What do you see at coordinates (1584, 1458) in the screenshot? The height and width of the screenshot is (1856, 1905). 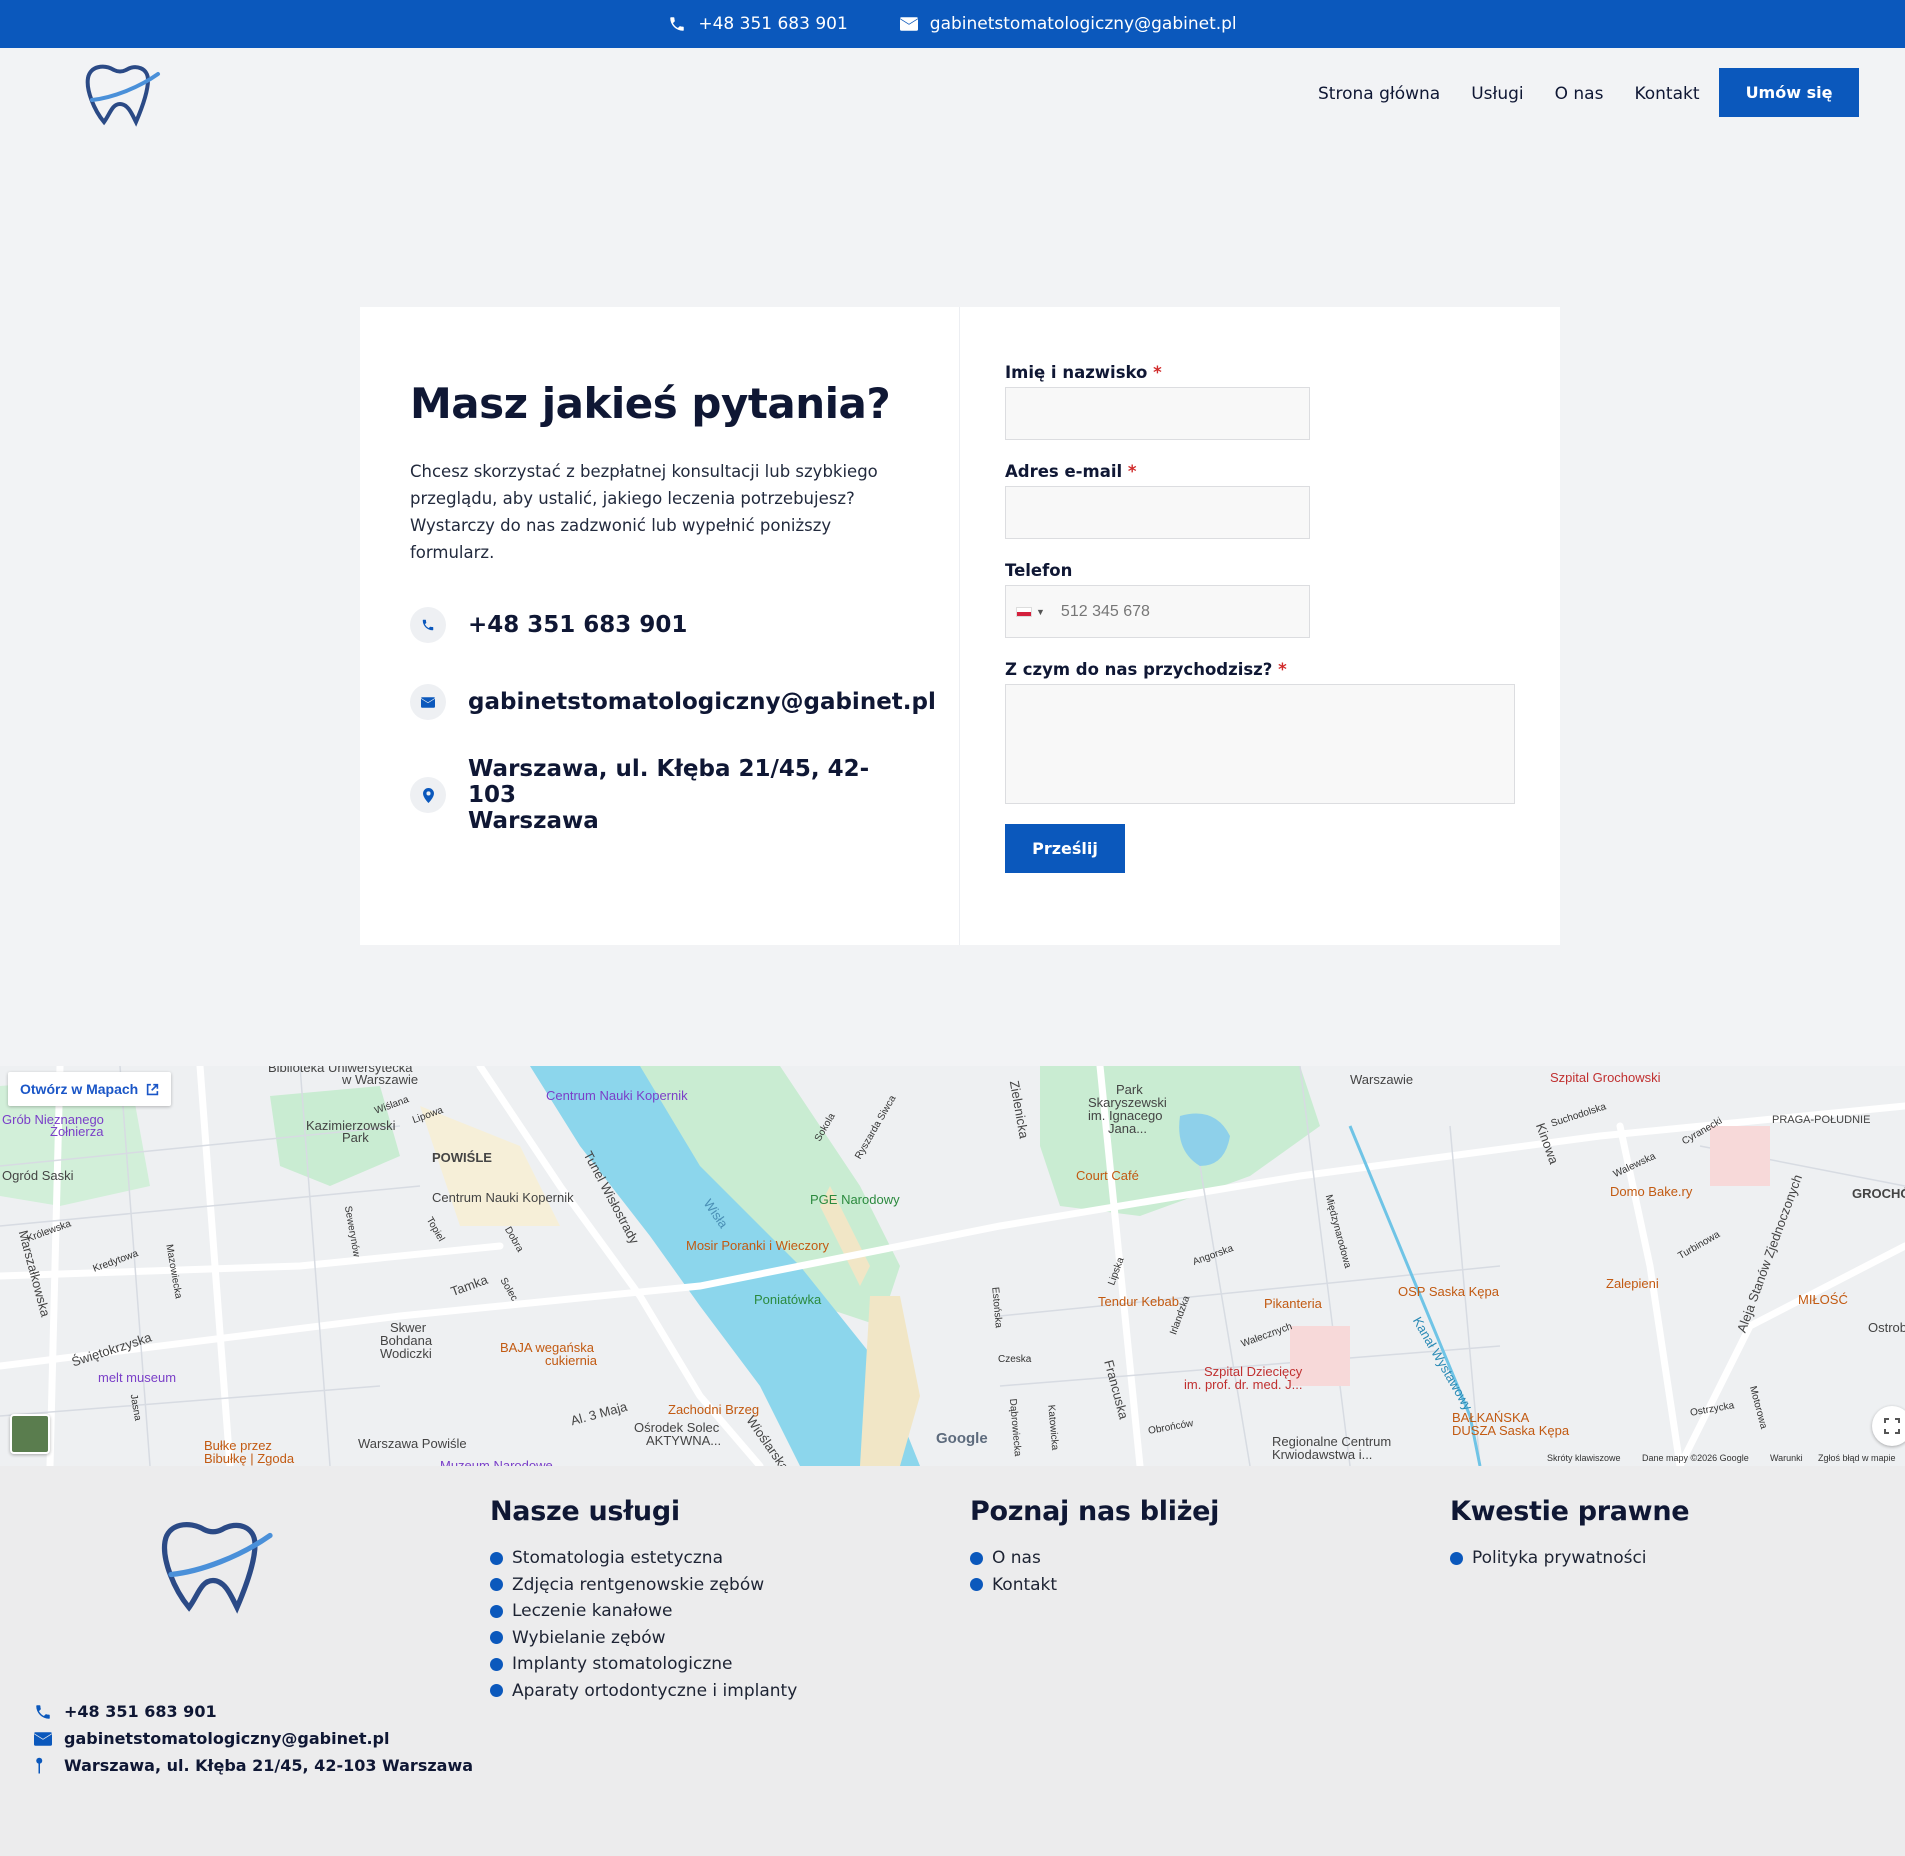 I see `map-keyboard-shortcuts: Skróty klawiszowe` at bounding box center [1584, 1458].